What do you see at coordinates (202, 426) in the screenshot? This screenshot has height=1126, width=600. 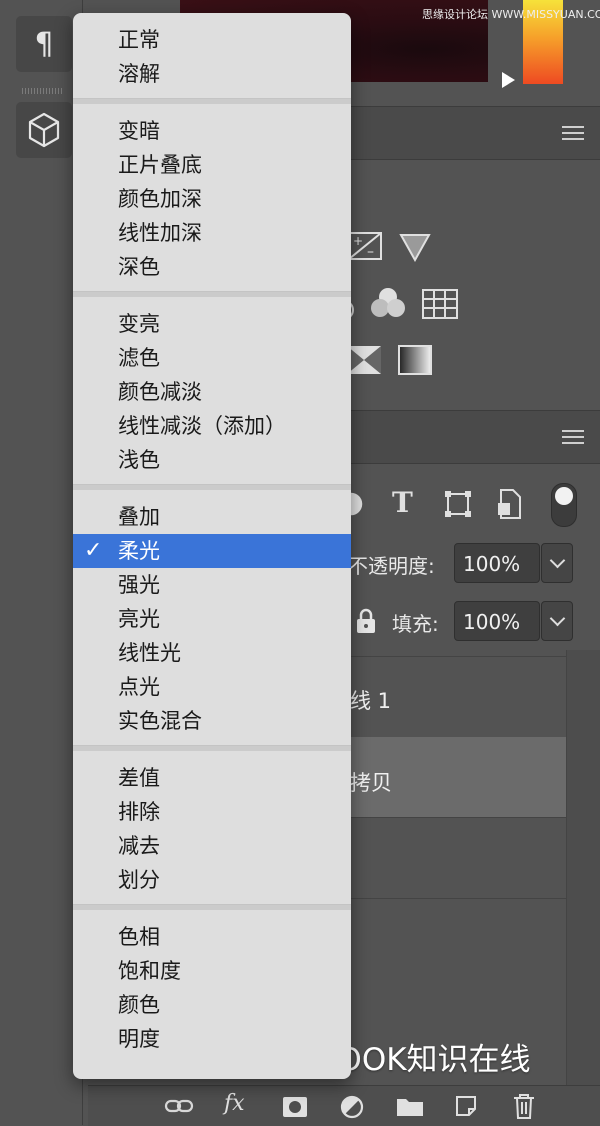 I see `menu-item-label: 线性减淡（添加）` at bounding box center [202, 426].